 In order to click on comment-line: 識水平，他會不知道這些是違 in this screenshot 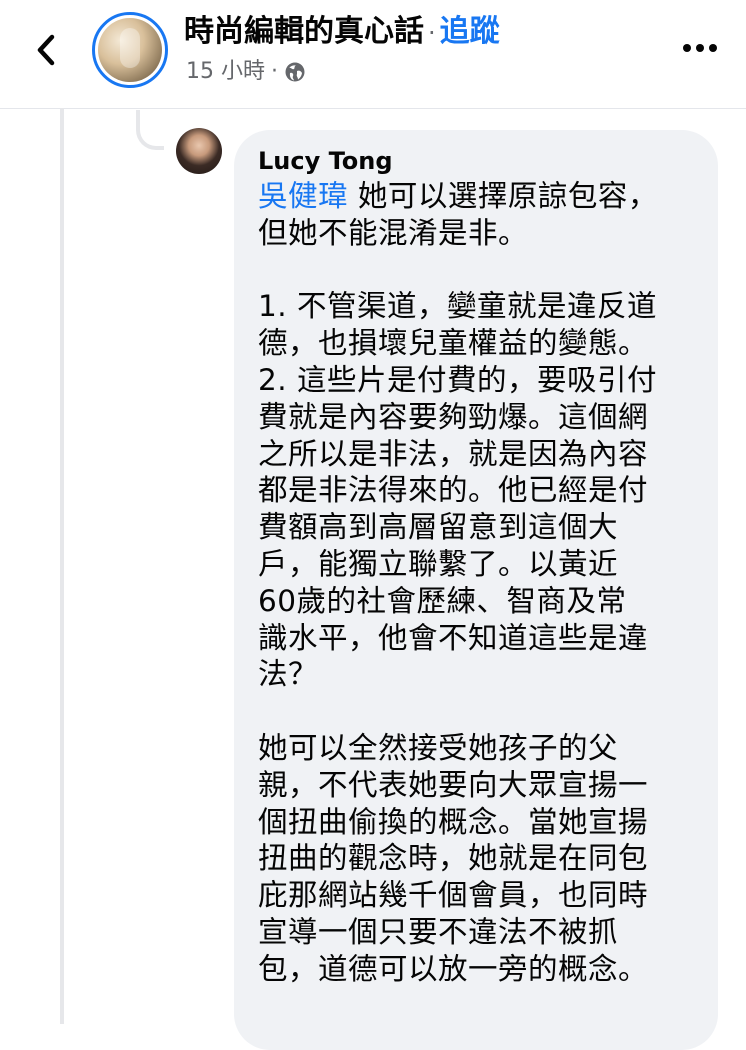, I will do `click(453, 637)`.